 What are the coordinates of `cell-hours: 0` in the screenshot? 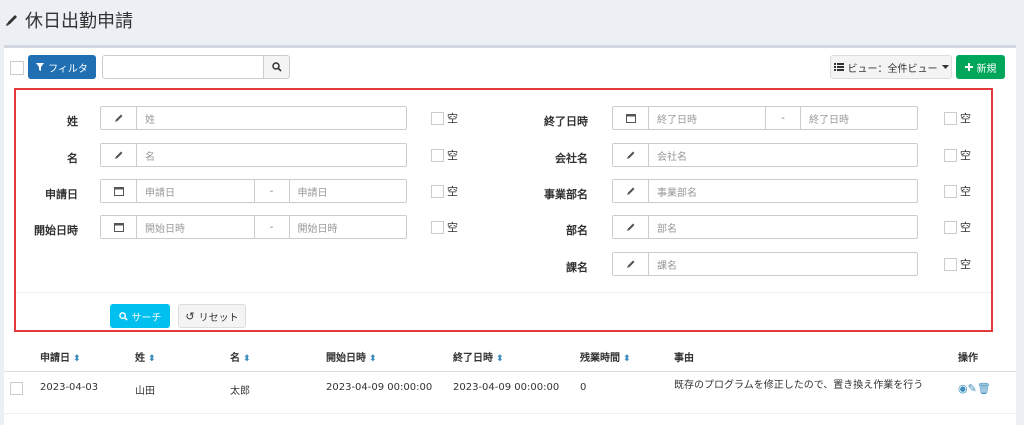 It's located at (623, 392).